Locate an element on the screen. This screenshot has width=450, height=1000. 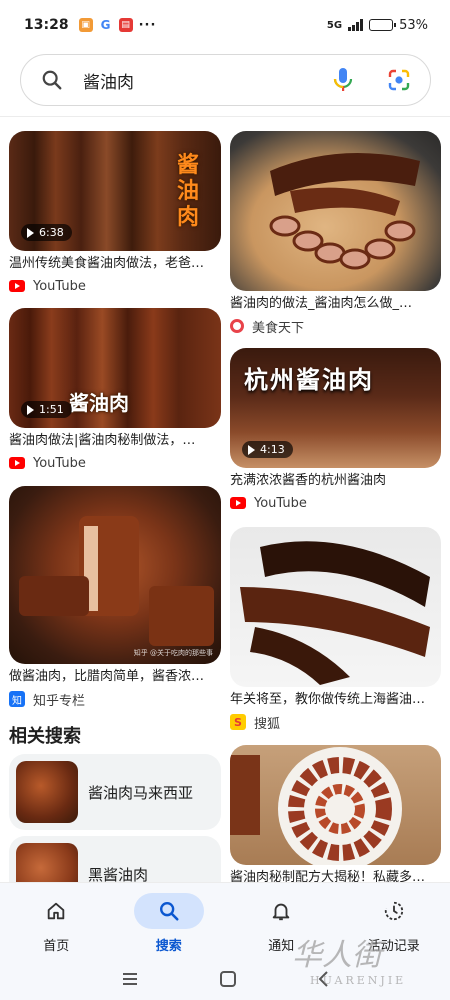
result-thumbnail: 知乎 @关于吃肉的那些事 is located at coordinates (115, 575).